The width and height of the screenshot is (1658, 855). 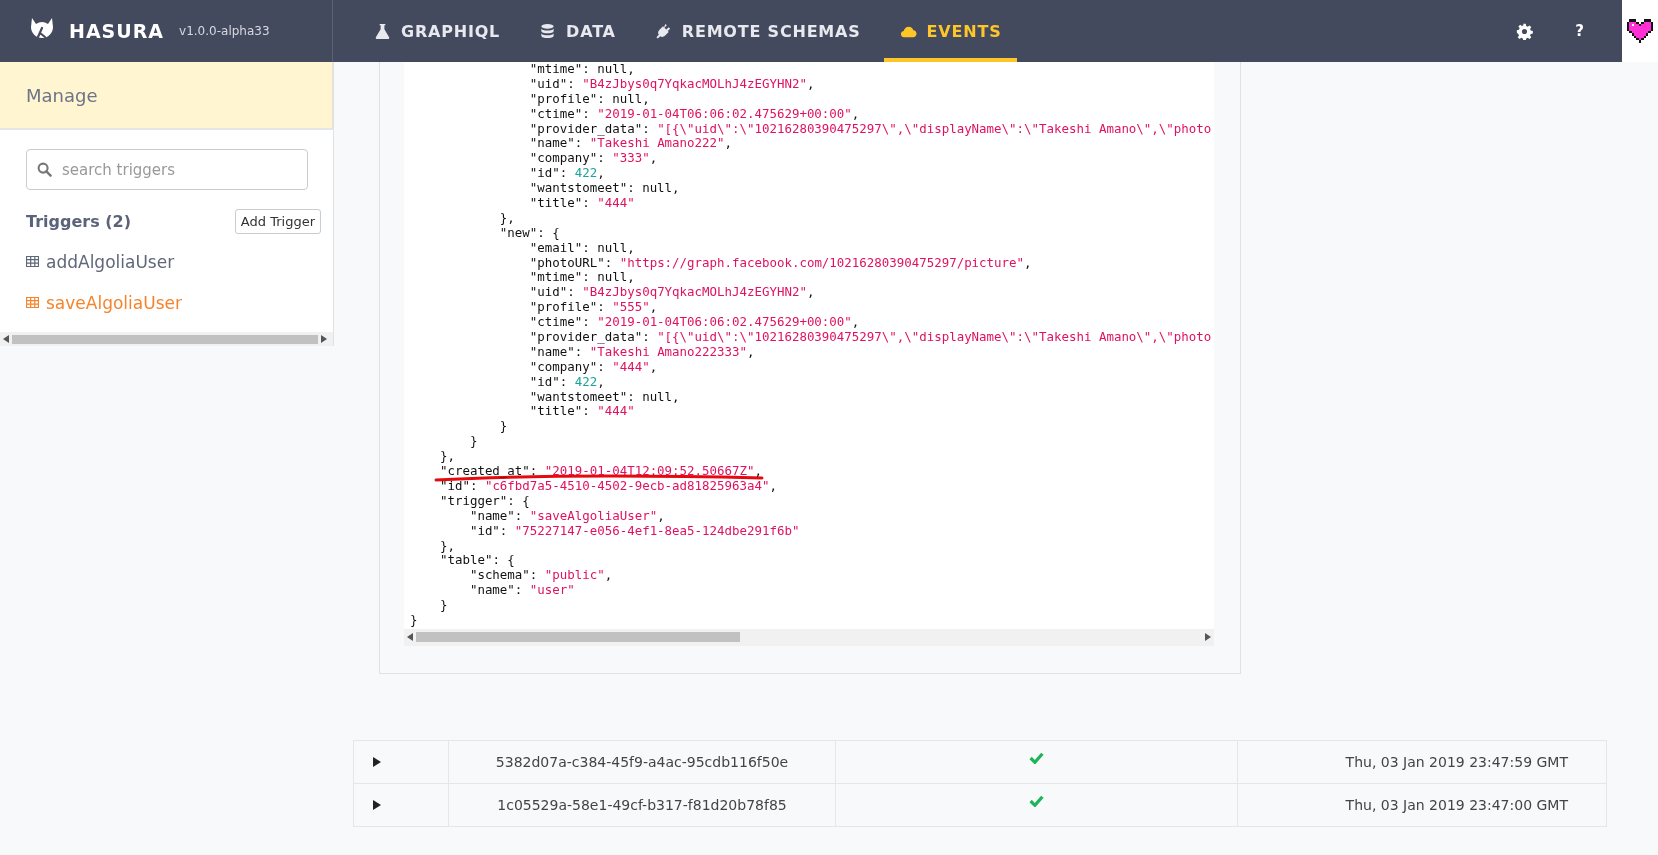 I want to click on code-line: "schema": "public",, so click(x=540, y=576).